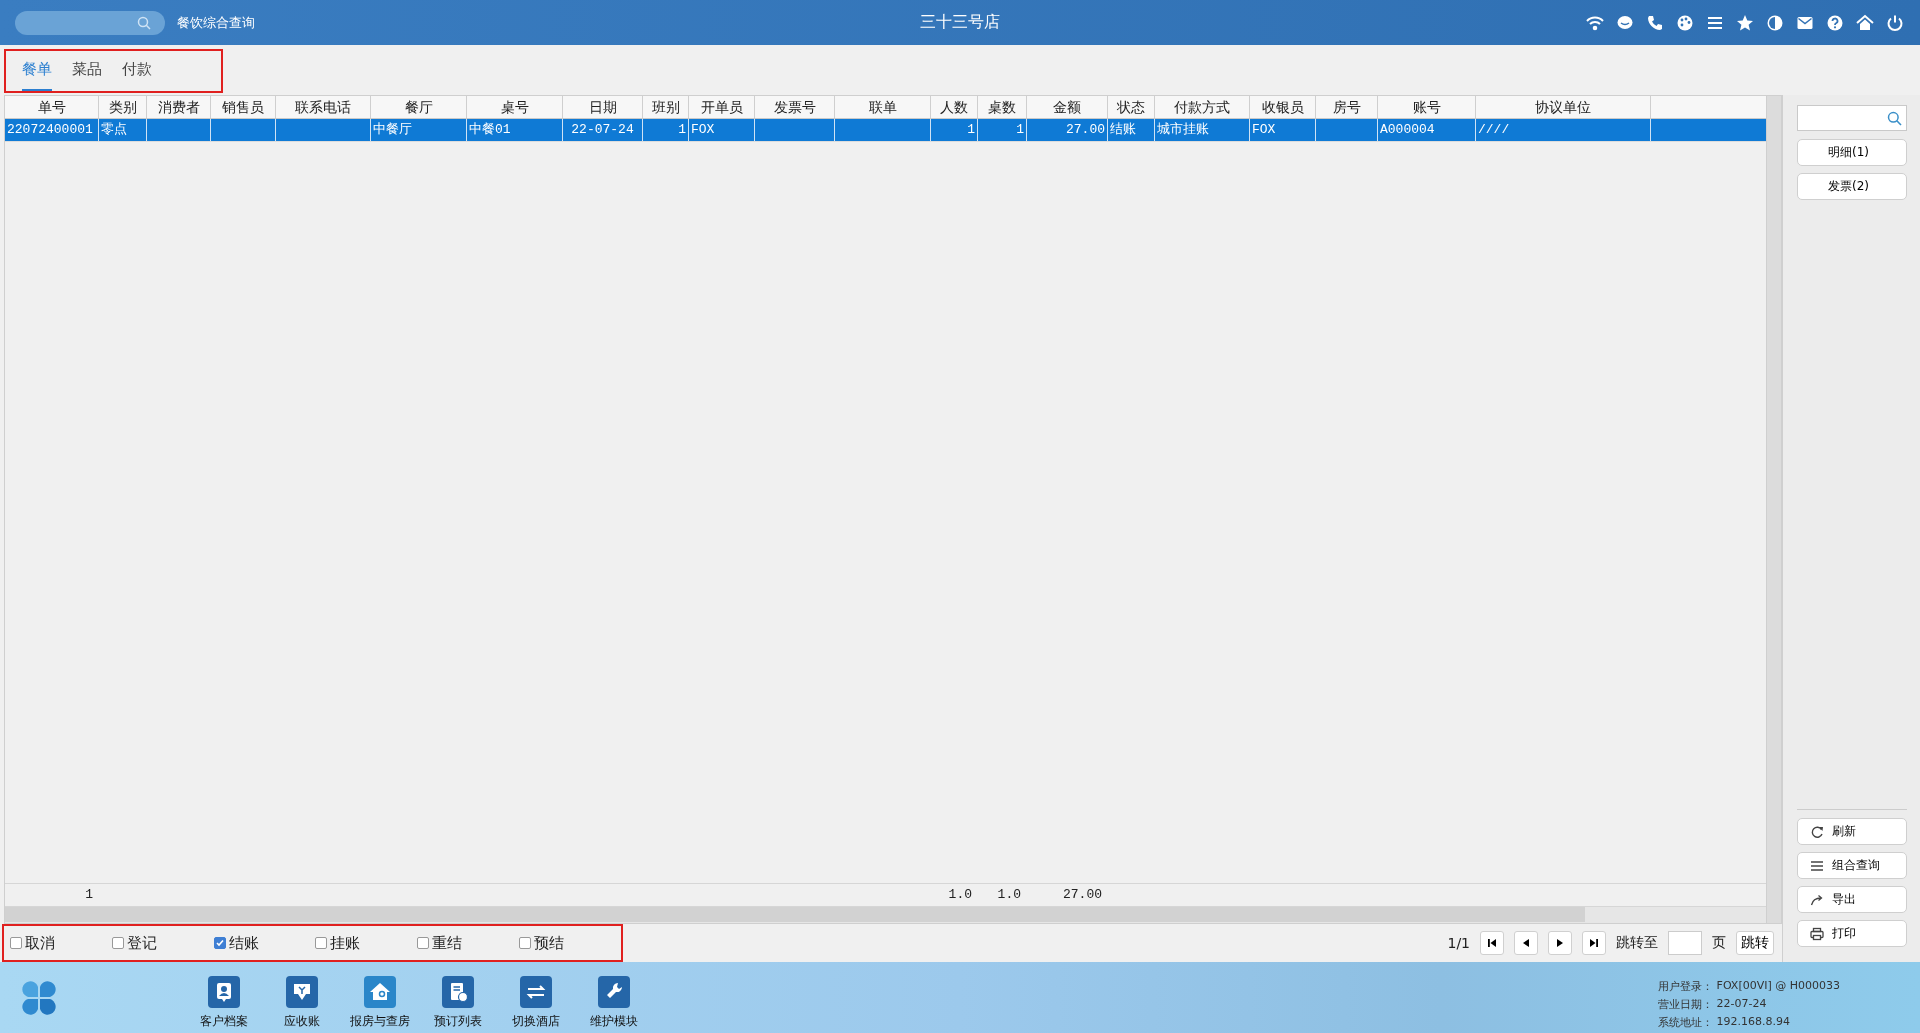  What do you see at coordinates (1563, 107) in the screenshot?
I see `column-header: 协议单位` at bounding box center [1563, 107].